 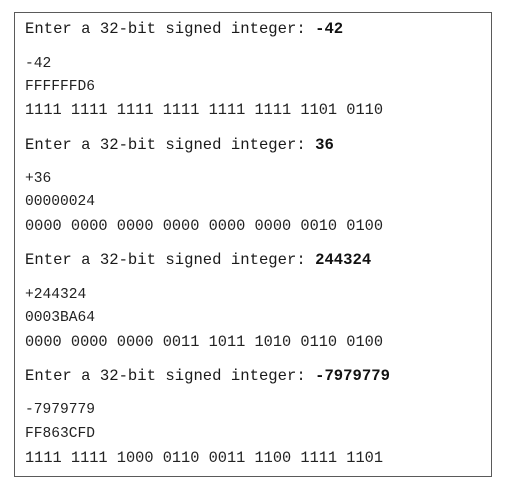 What do you see at coordinates (204, 110) in the screenshot?
I see `binary-output: 1111 1111 1111 1111 1111 1111 1101 0110` at bounding box center [204, 110].